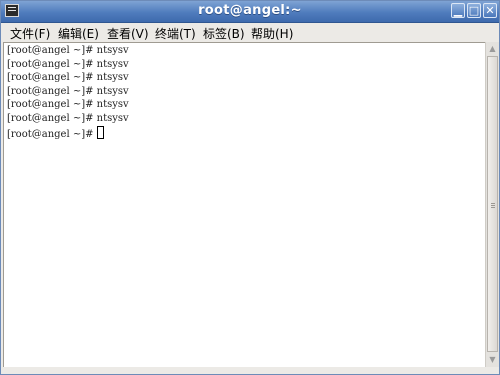 The height and width of the screenshot is (375, 500). Describe the element at coordinates (100, 132) in the screenshot. I see `text-cursor` at that location.